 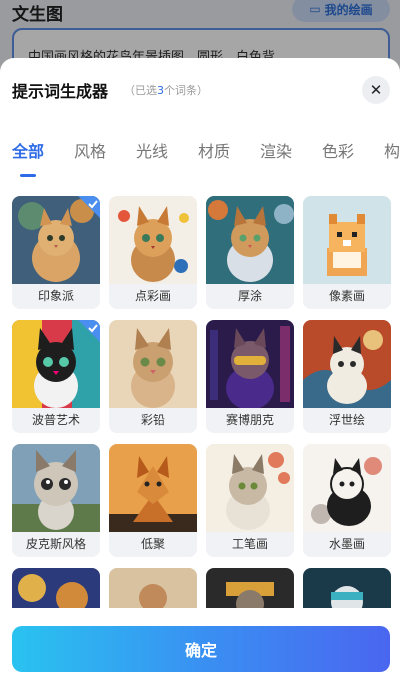 I want to click on tab-all: 全部, so click(x=28, y=150).